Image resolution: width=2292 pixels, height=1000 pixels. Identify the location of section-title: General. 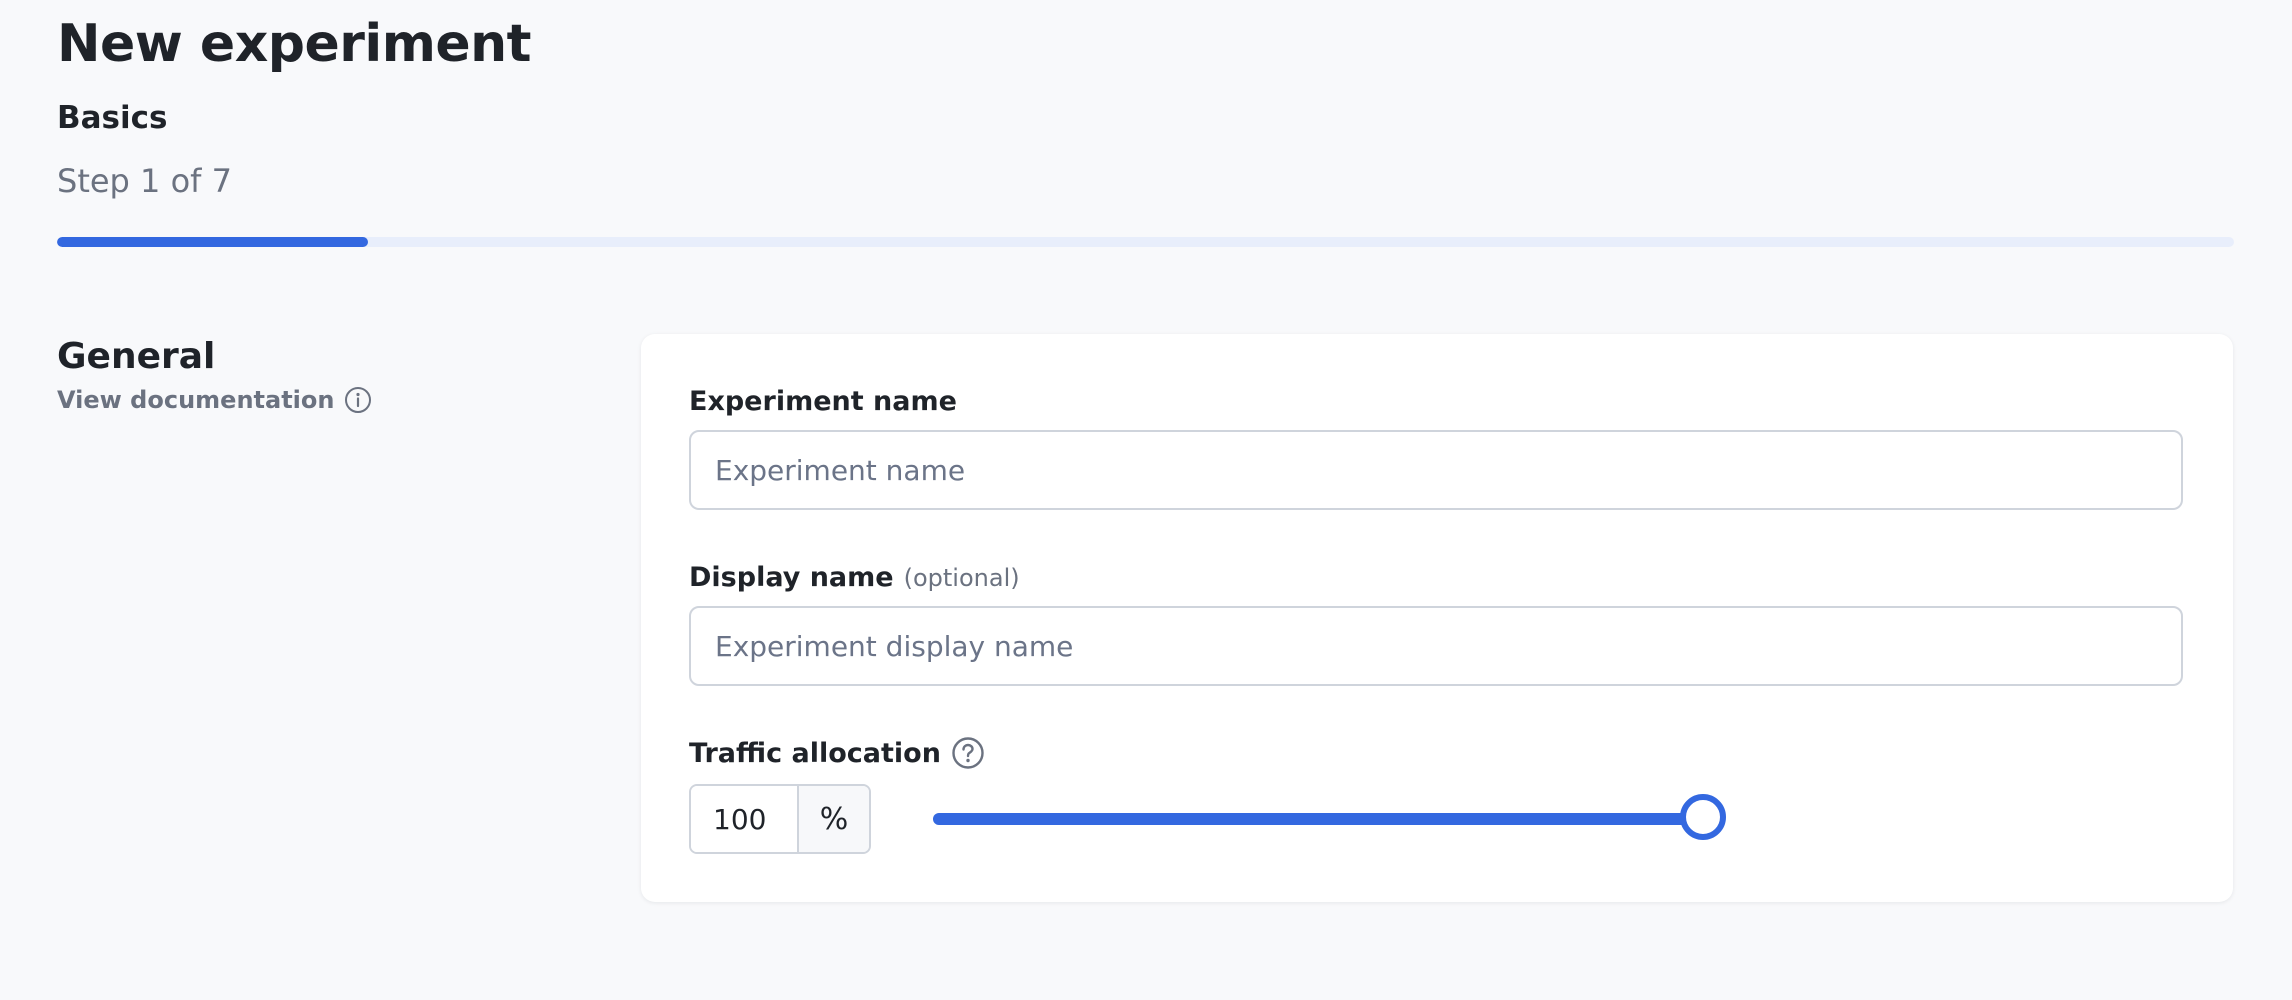
(136, 356).